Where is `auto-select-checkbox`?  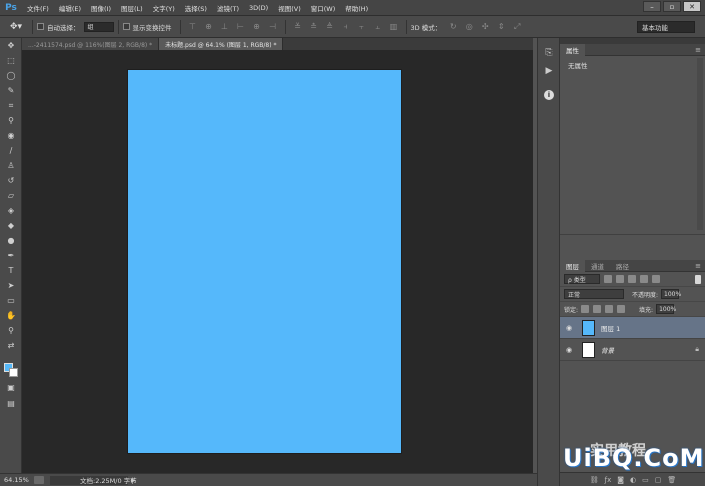
auto-select-checkbox is located at coordinates (40, 26).